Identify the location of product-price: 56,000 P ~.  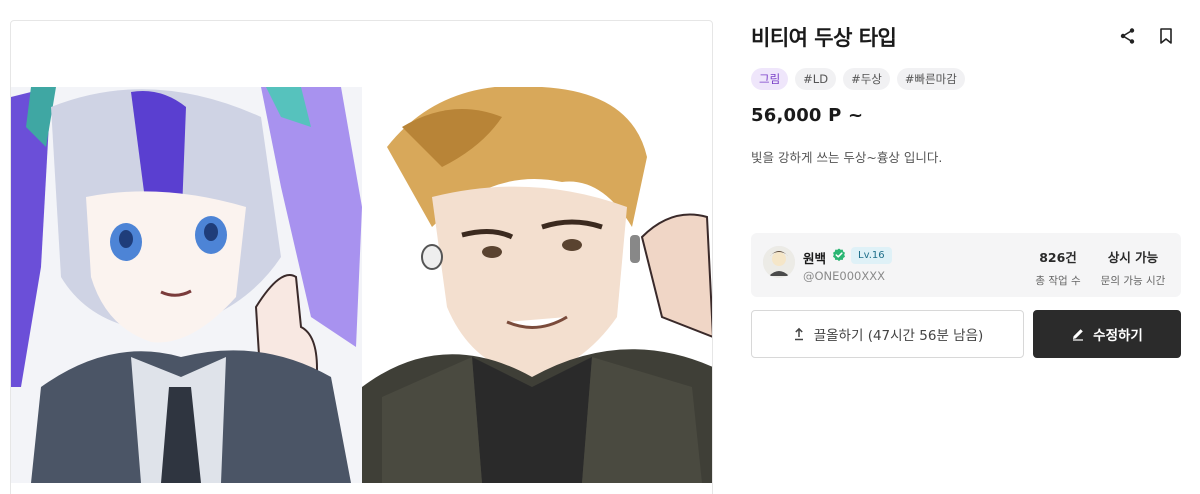
(807, 115).